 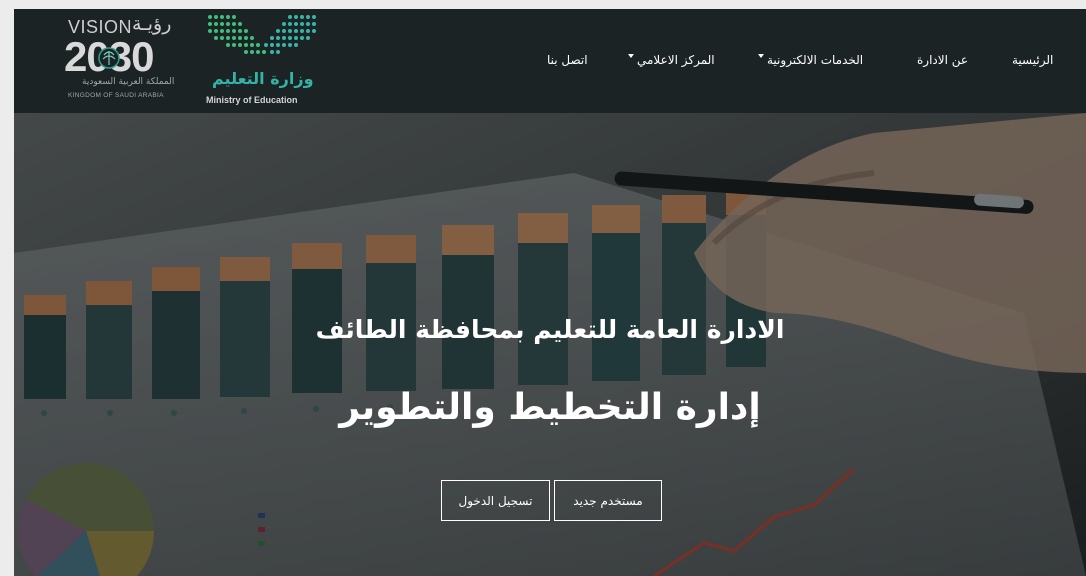 I want to click on nav-item-about: عن الادارة, so click(x=942, y=62).